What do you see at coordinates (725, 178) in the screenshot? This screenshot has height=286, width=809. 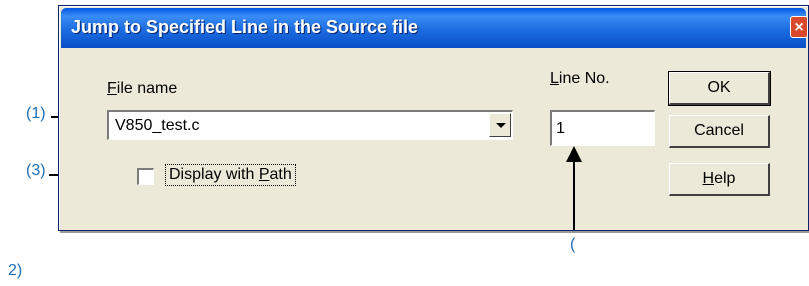 I see `help-label-rest: elp` at bounding box center [725, 178].